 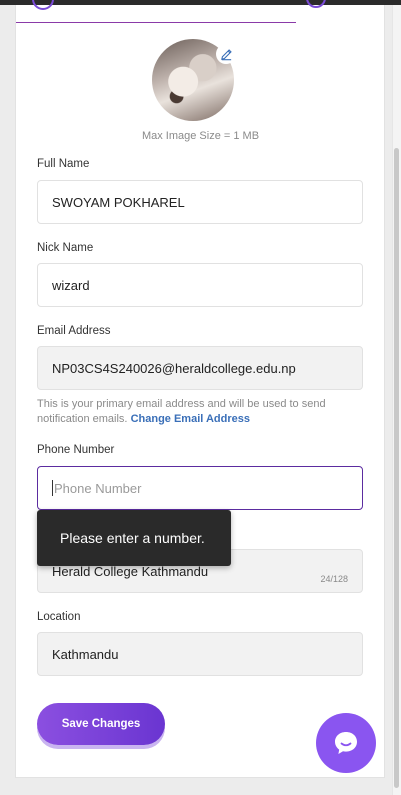 What do you see at coordinates (98, 488) in the screenshot?
I see `phone-placeholder: Phone Number` at bounding box center [98, 488].